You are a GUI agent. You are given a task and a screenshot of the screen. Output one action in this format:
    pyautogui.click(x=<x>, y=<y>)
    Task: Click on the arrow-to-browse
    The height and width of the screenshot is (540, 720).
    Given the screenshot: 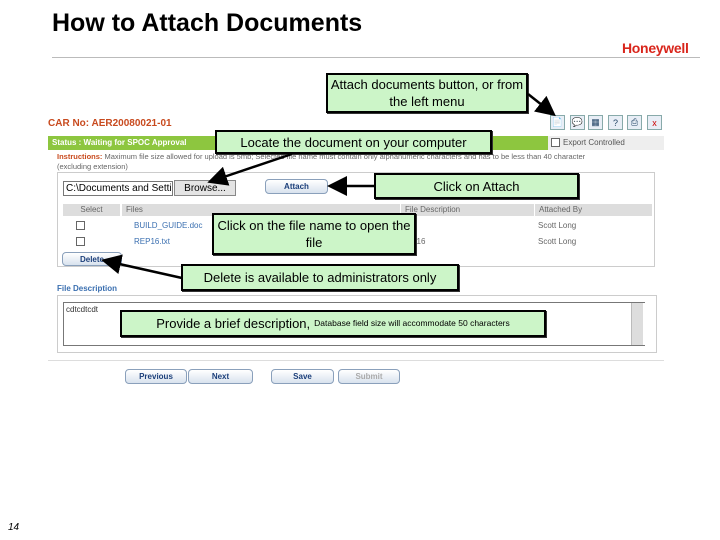 What is the action you would take?
    pyautogui.click(x=250, y=169)
    